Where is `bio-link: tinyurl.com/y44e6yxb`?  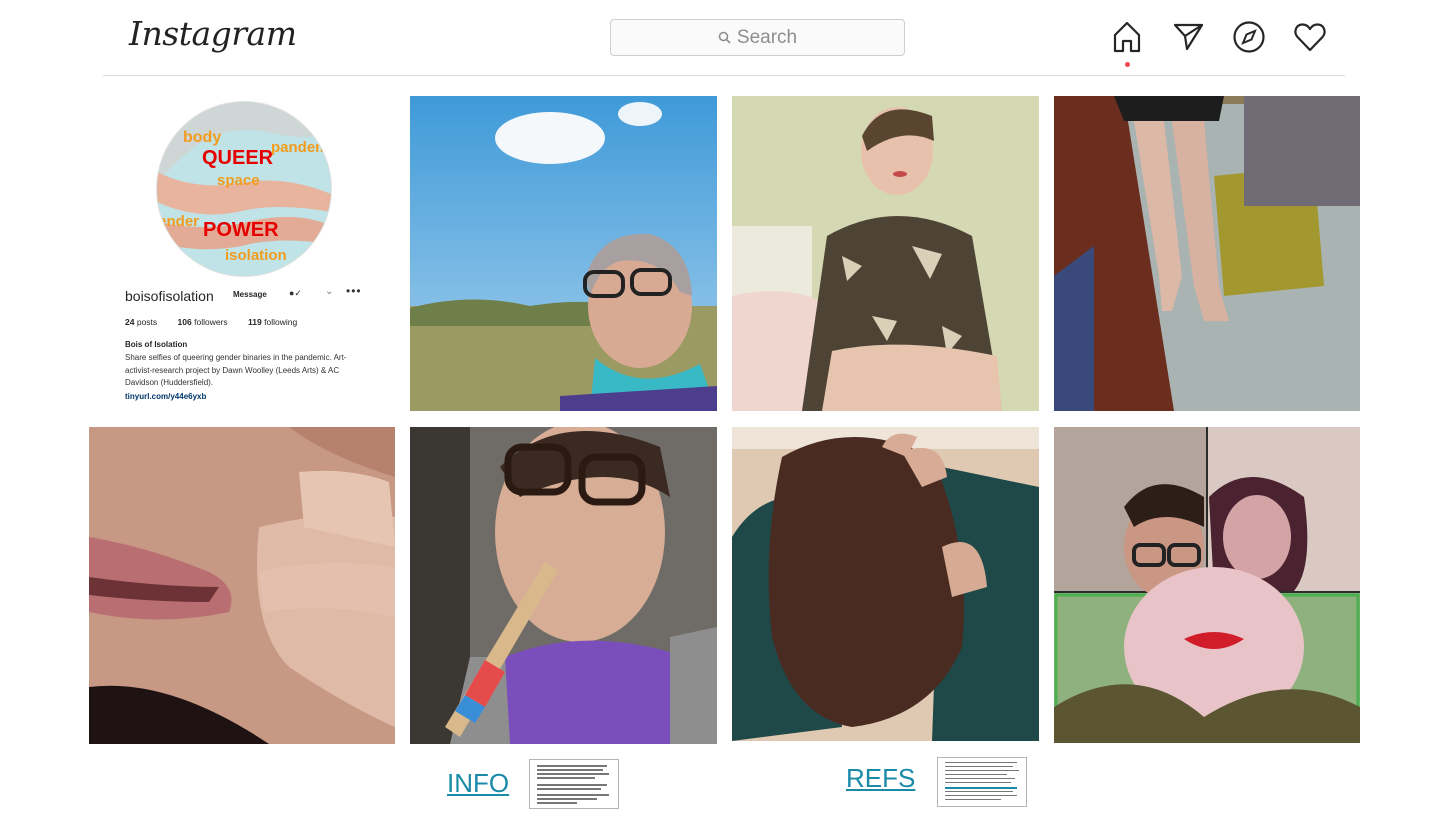
bio-link: tinyurl.com/y44e6yxb is located at coordinates (165, 396).